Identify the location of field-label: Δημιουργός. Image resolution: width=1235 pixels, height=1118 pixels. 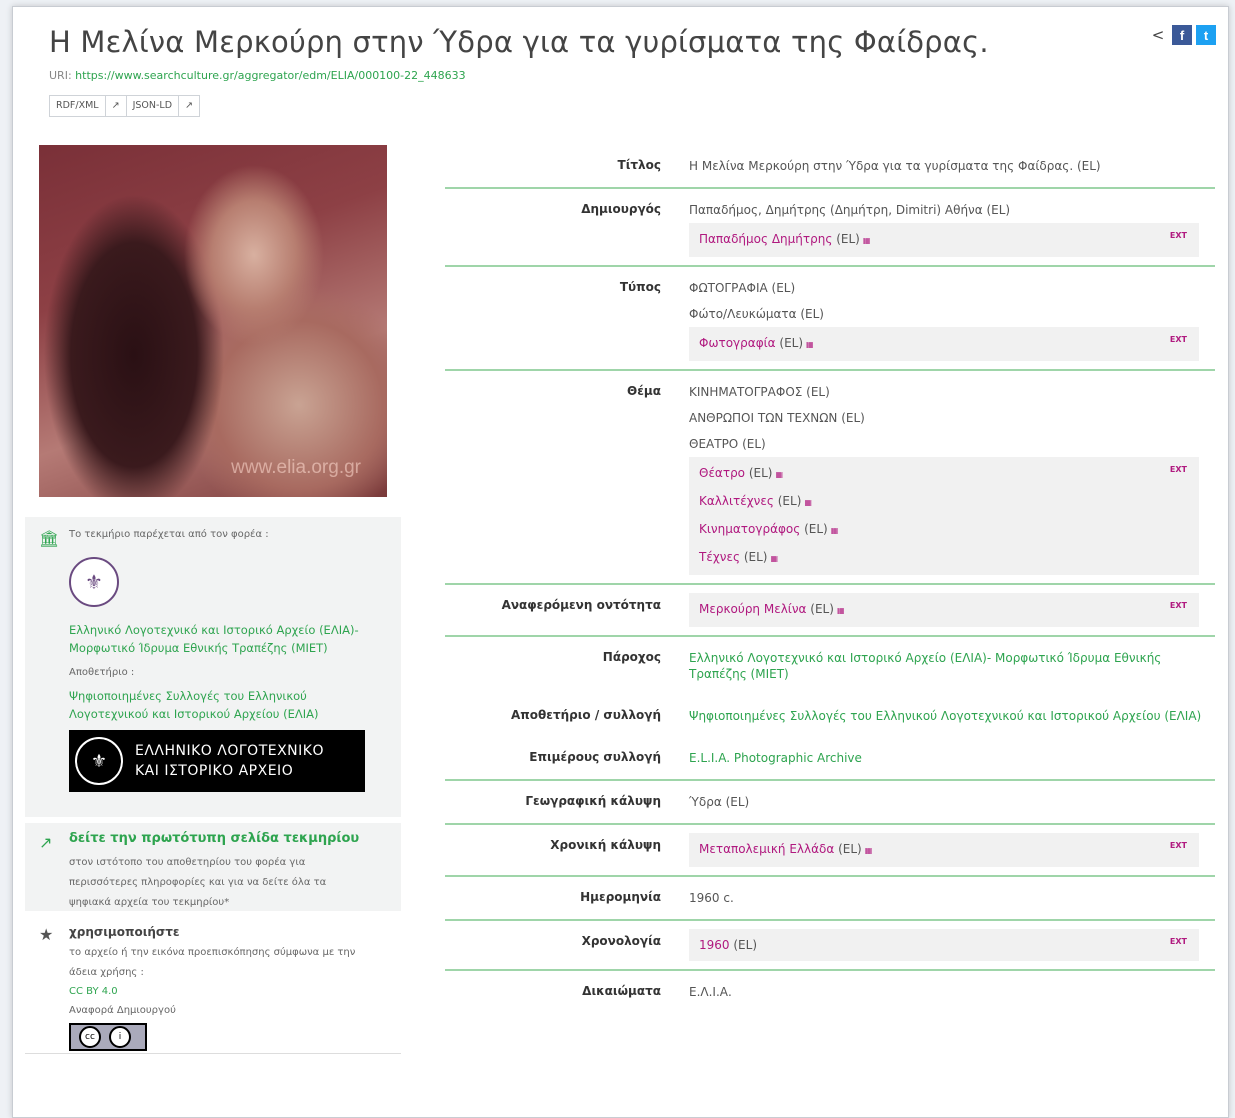
(621, 209).